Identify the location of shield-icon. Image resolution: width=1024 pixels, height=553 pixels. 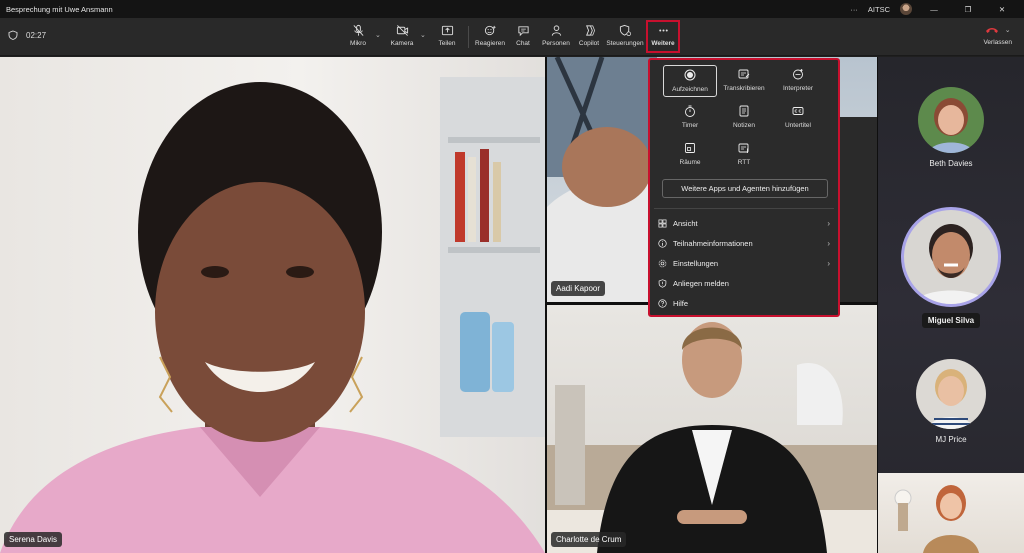
(13, 35).